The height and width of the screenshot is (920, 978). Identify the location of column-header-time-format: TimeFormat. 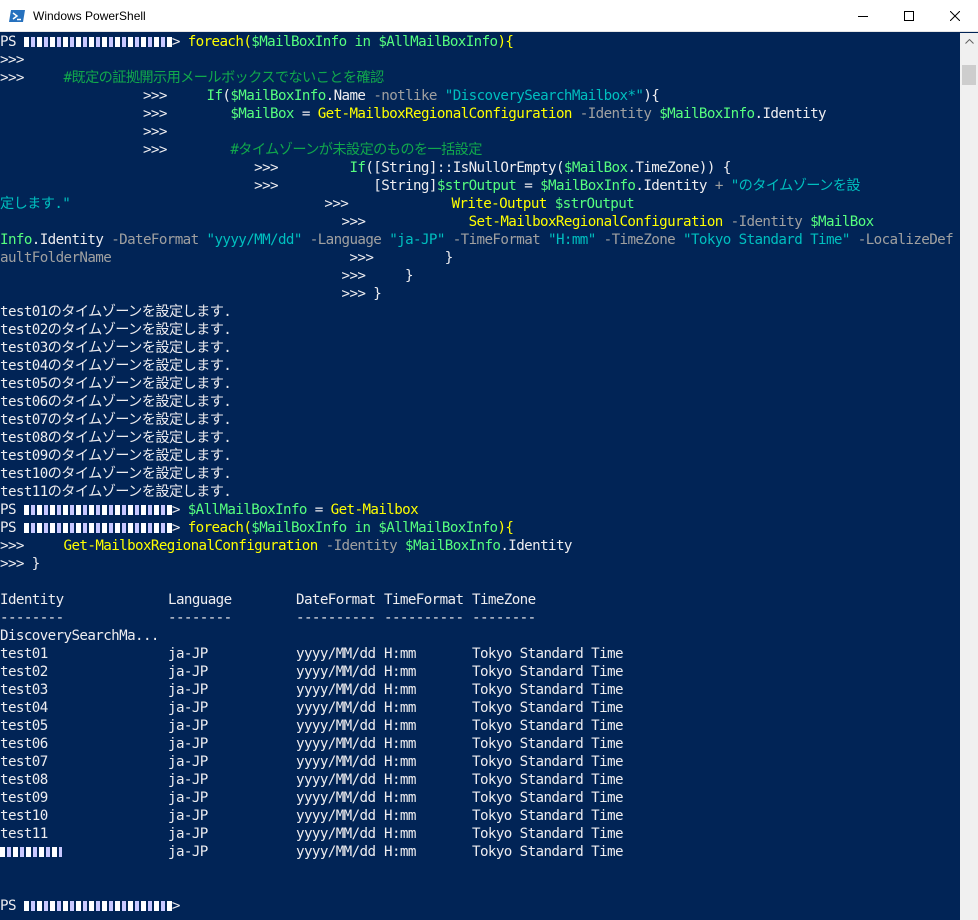
(424, 600).